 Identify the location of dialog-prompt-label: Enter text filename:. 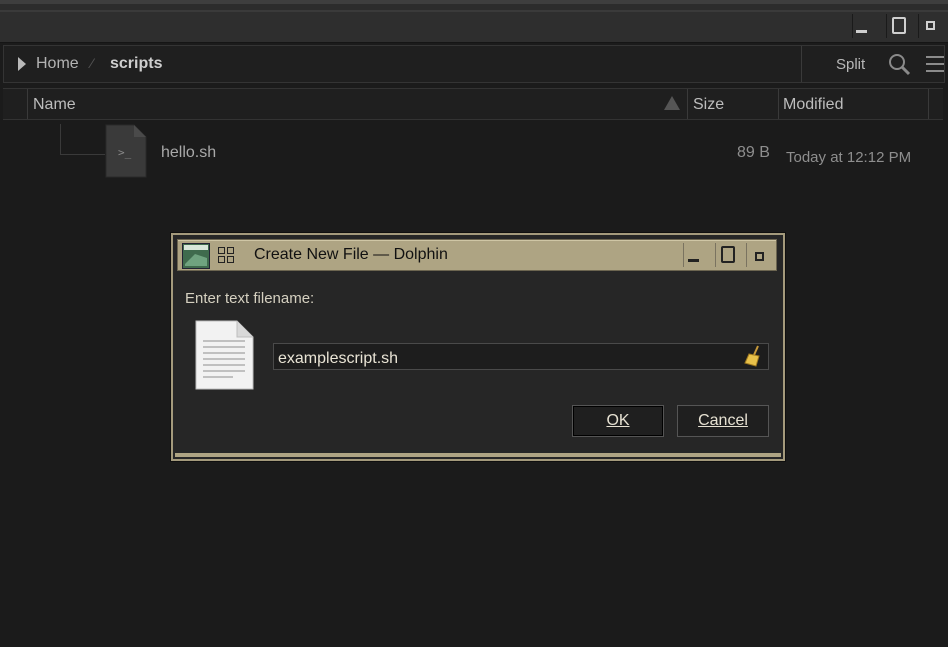
(250, 298).